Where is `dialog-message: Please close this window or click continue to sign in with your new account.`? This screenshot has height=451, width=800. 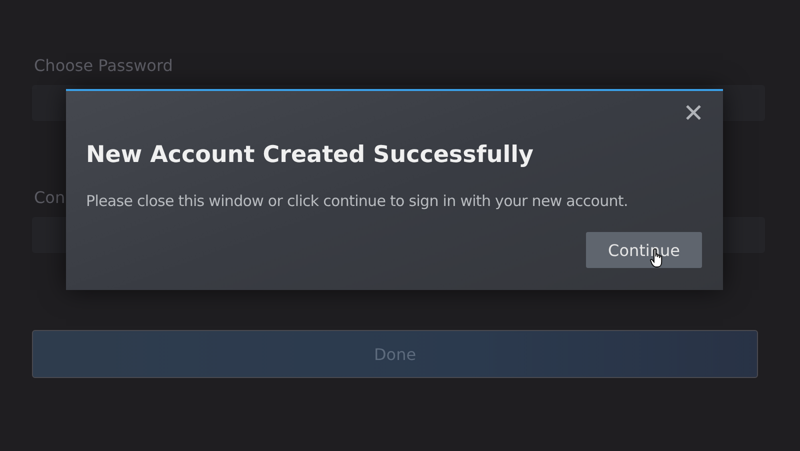 dialog-message: Please close this window or click continue to sign in with your new account. is located at coordinates (357, 201).